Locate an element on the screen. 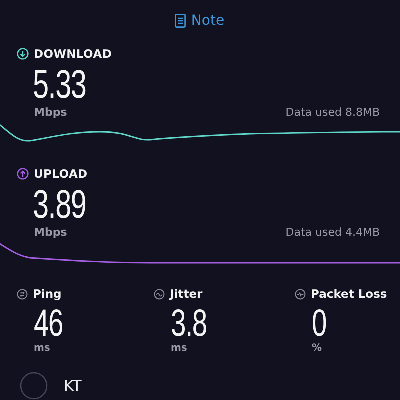 The width and height of the screenshot is (400, 400). note-link: Note is located at coordinates (200, 21).